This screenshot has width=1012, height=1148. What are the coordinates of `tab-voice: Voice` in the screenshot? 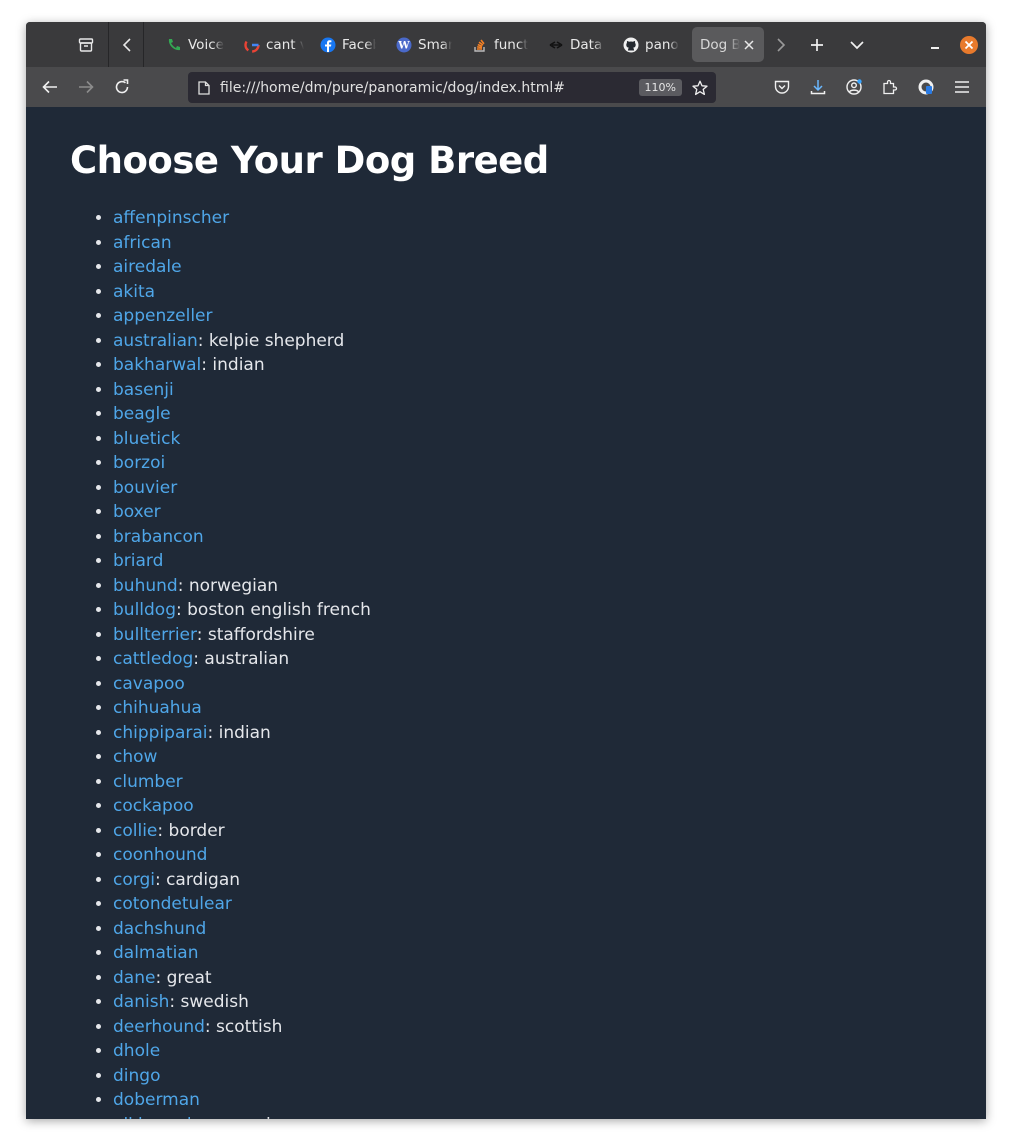 It's located at (198, 44).